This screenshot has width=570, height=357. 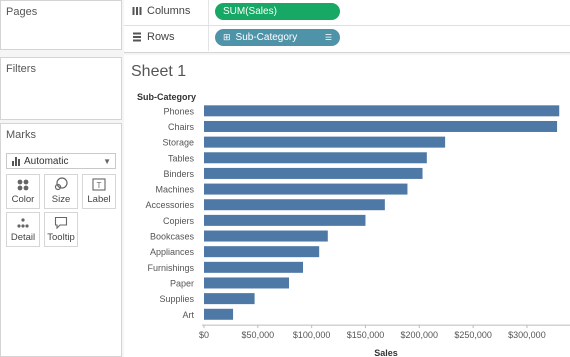 What do you see at coordinates (277, 11) in the screenshot?
I see `sum-sales-pill: SUM(Sales)` at bounding box center [277, 11].